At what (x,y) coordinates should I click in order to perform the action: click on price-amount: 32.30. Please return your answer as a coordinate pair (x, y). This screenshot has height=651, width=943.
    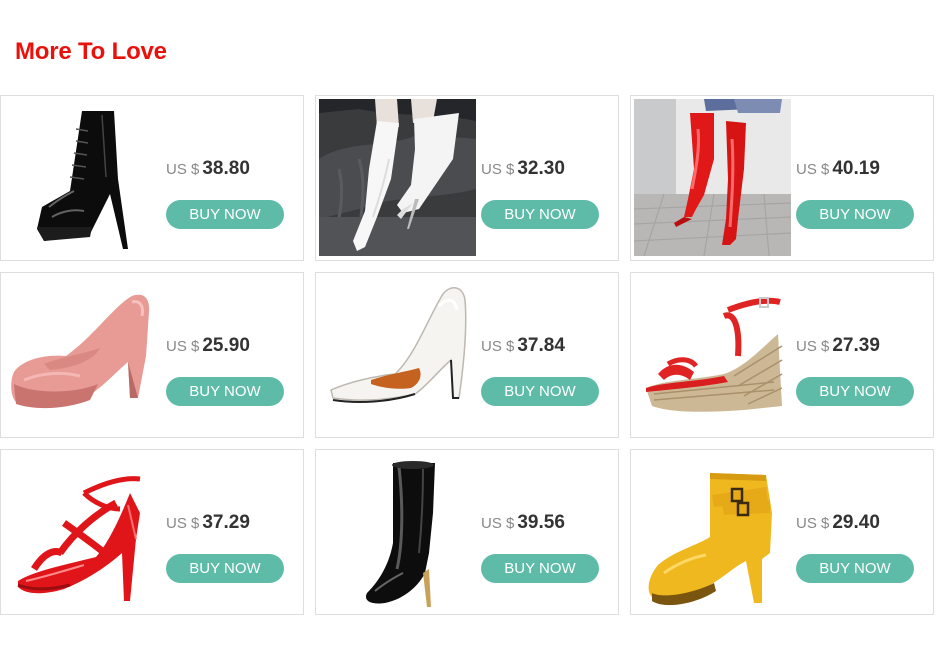
    Looking at the image, I should click on (541, 168).